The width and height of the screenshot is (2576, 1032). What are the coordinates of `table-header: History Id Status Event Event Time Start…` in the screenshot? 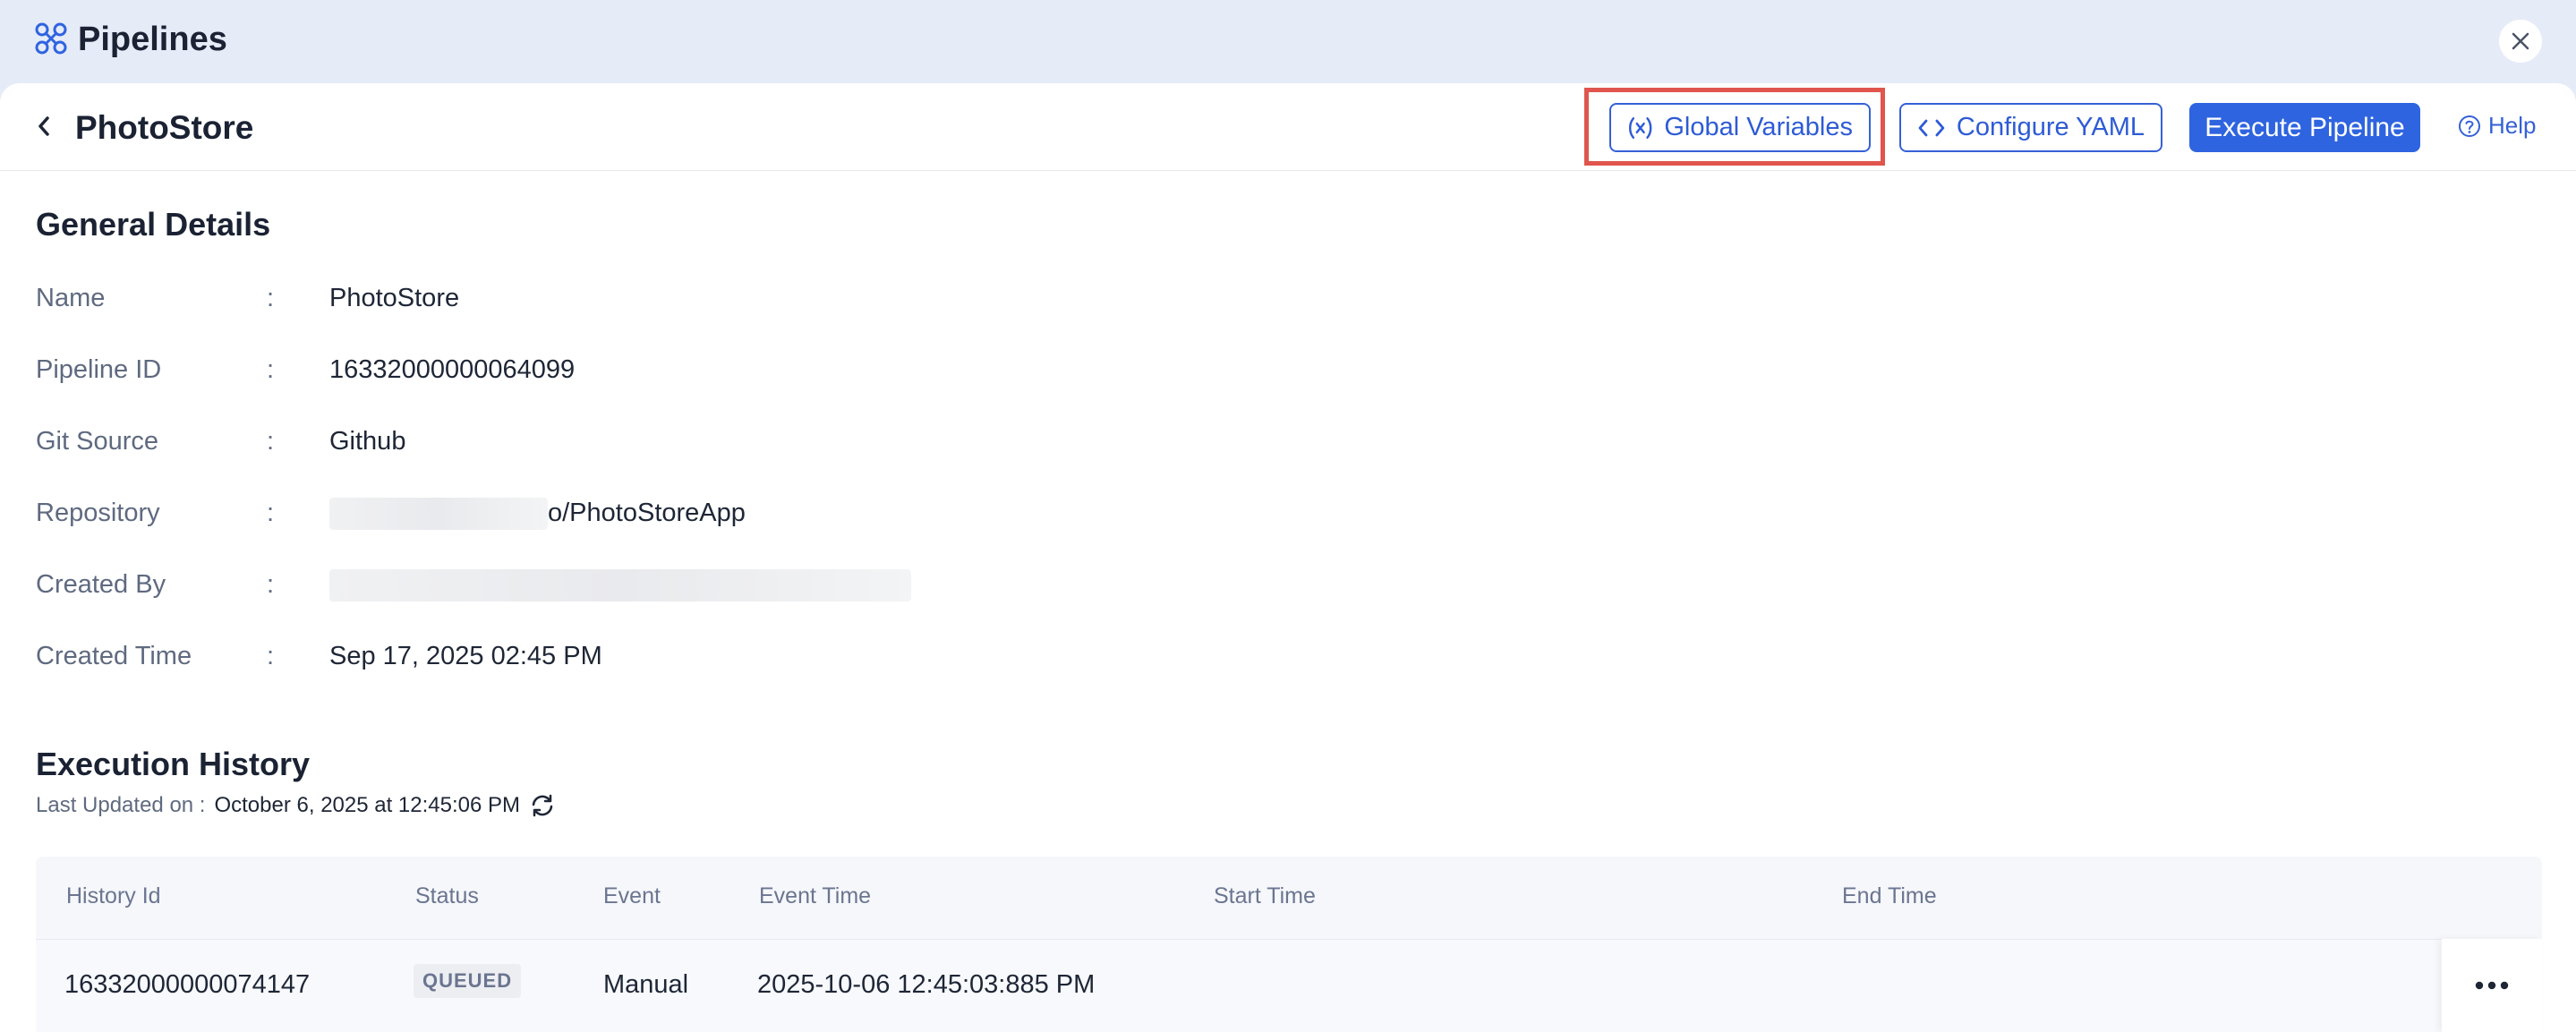 It's located at (1289, 898).